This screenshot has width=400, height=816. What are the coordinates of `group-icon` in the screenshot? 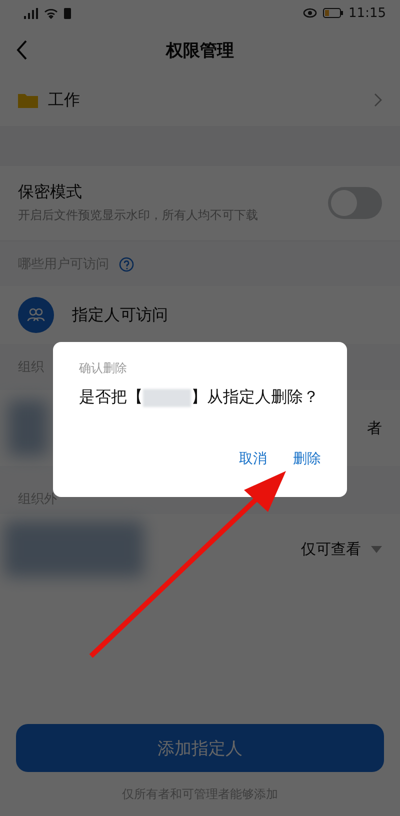 It's located at (36, 315).